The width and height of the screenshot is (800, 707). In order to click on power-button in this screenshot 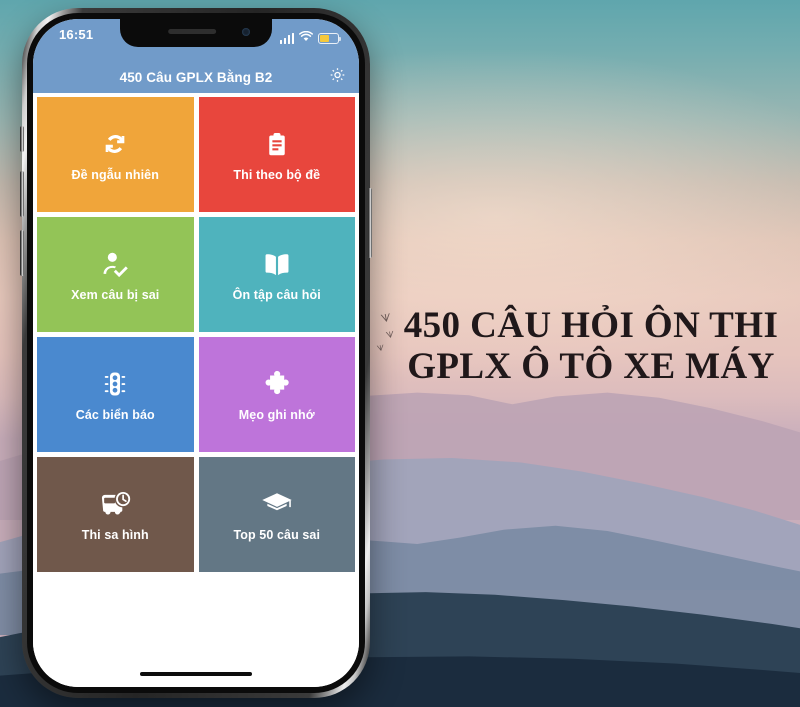, I will do `click(370, 223)`.